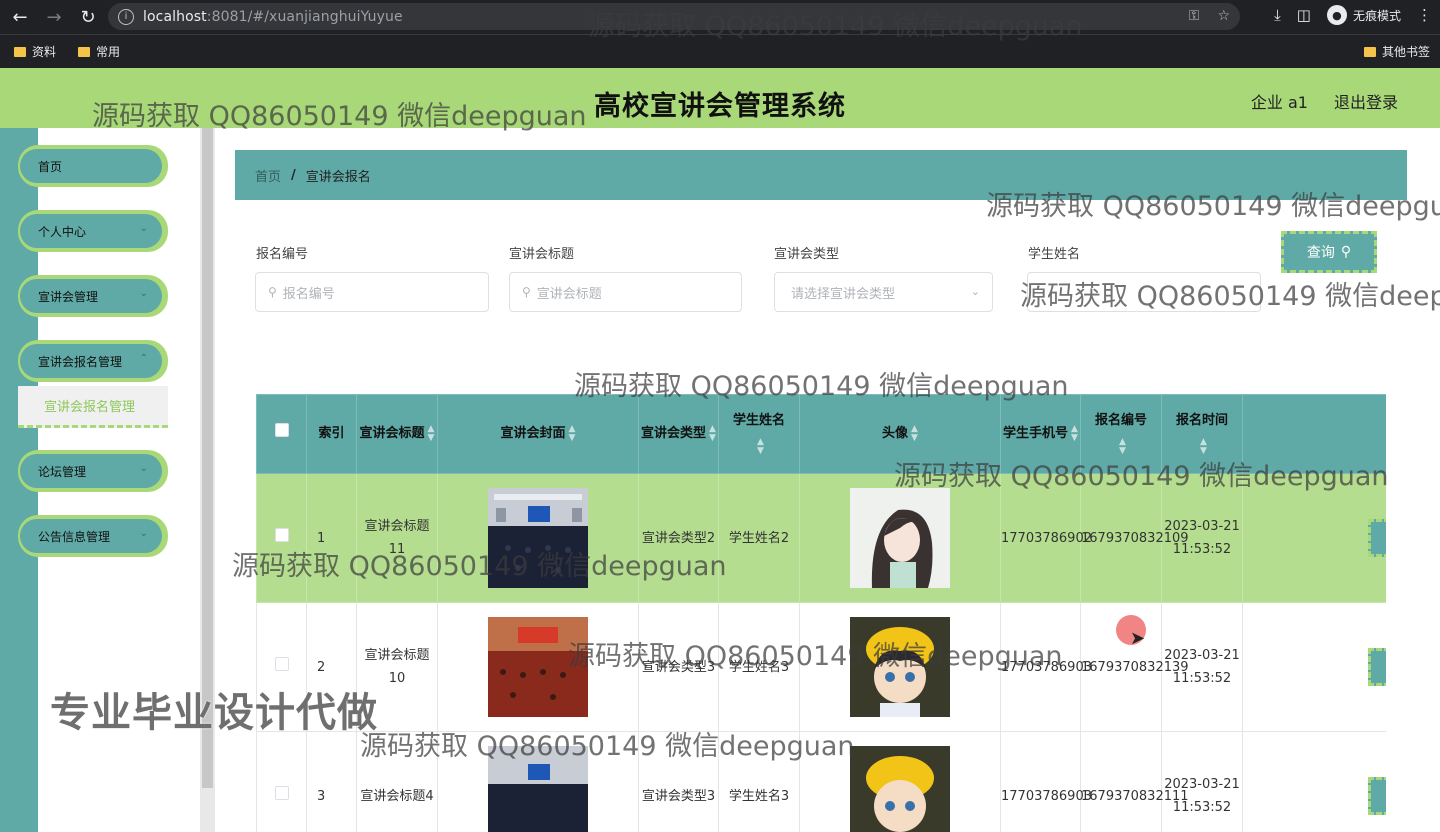  Describe the element at coordinates (542, 254) in the screenshot. I see `search-label-title: 宣讲会标题` at that location.